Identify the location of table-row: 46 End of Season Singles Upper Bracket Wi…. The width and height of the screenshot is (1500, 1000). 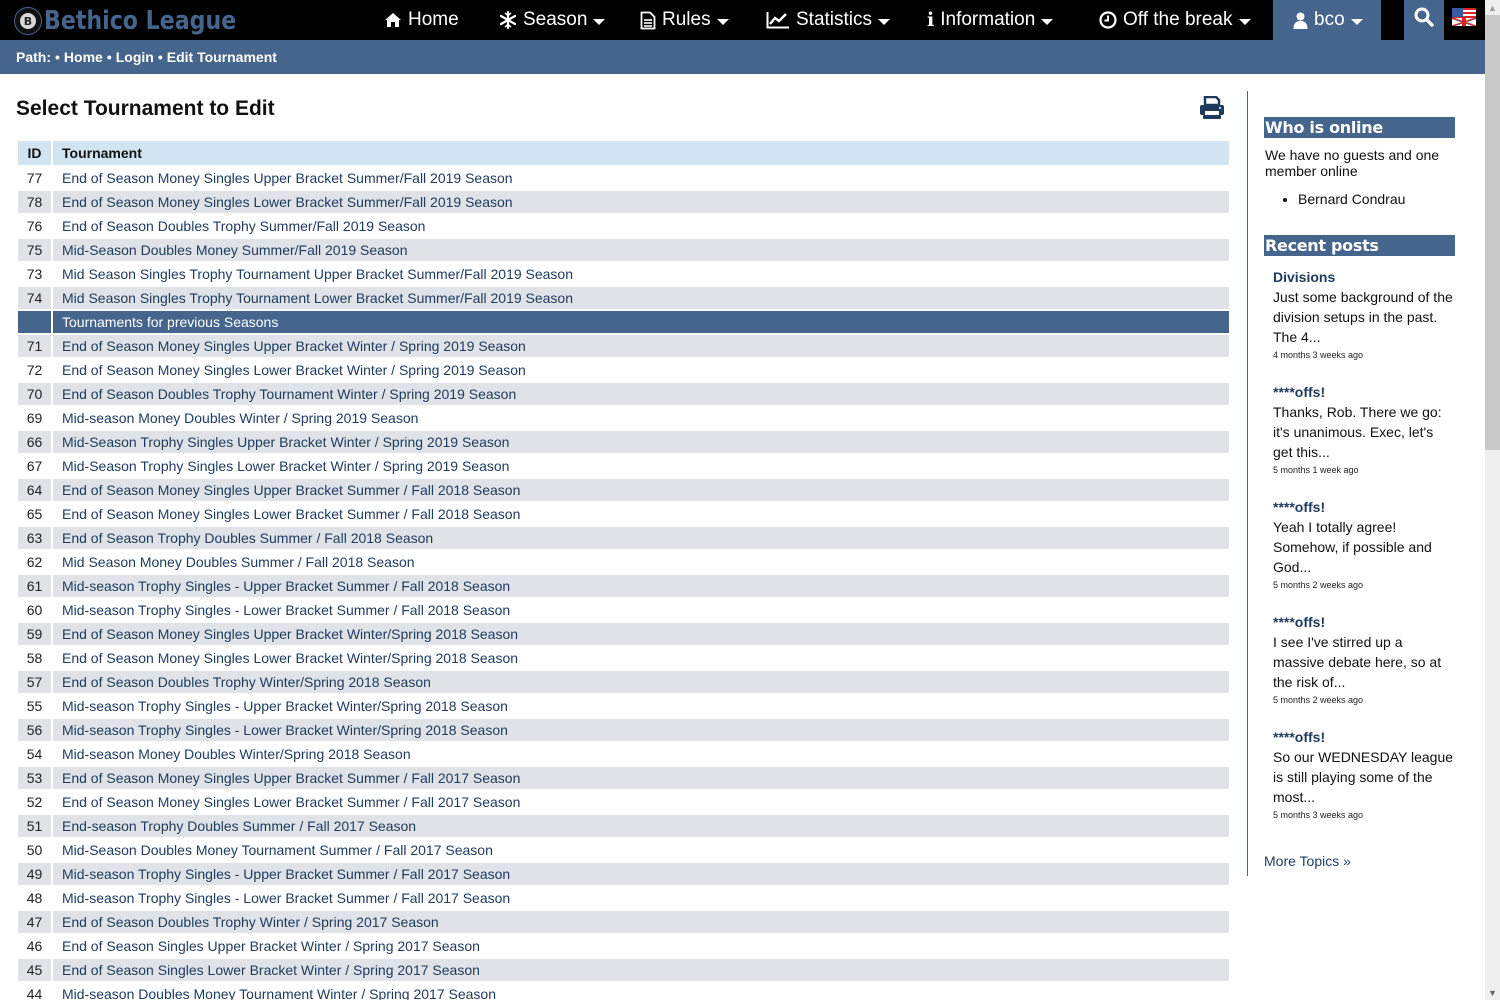
(623, 945).